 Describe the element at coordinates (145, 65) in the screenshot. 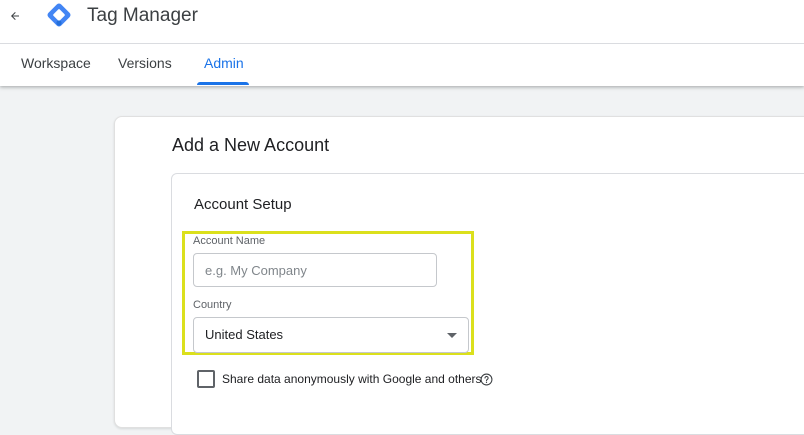

I see `tab-versions: Versions` at that location.